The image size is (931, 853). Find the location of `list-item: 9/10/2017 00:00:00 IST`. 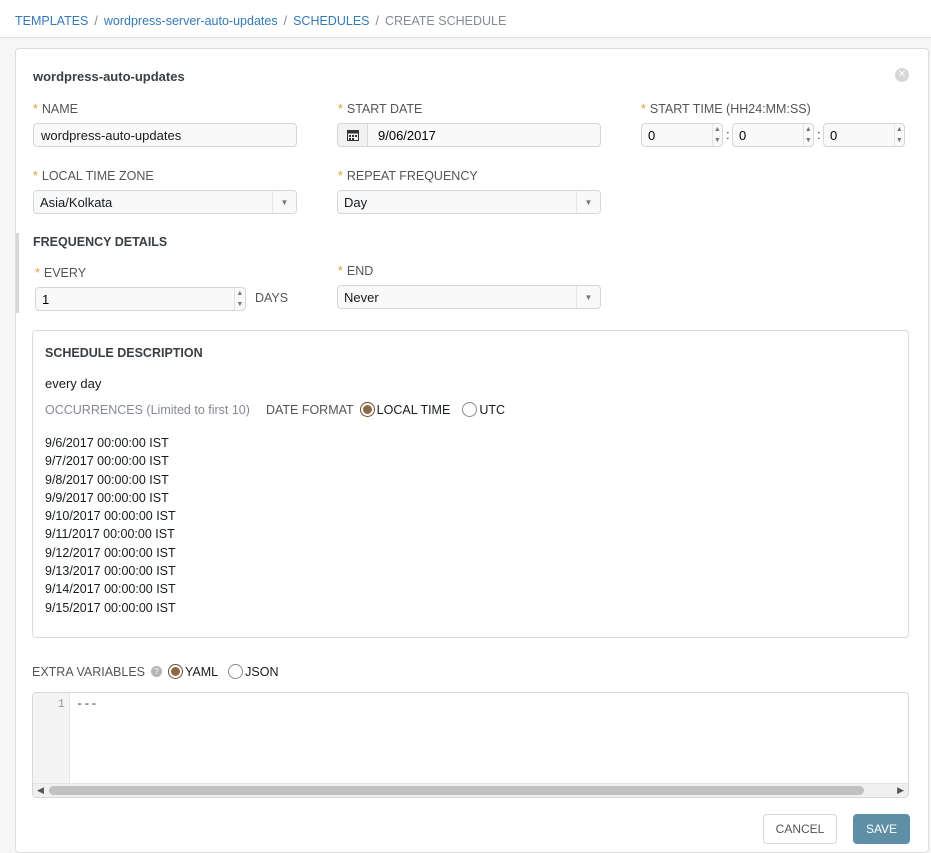

list-item: 9/10/2017 00:00:00 IST is located at coordinates (110, 516).